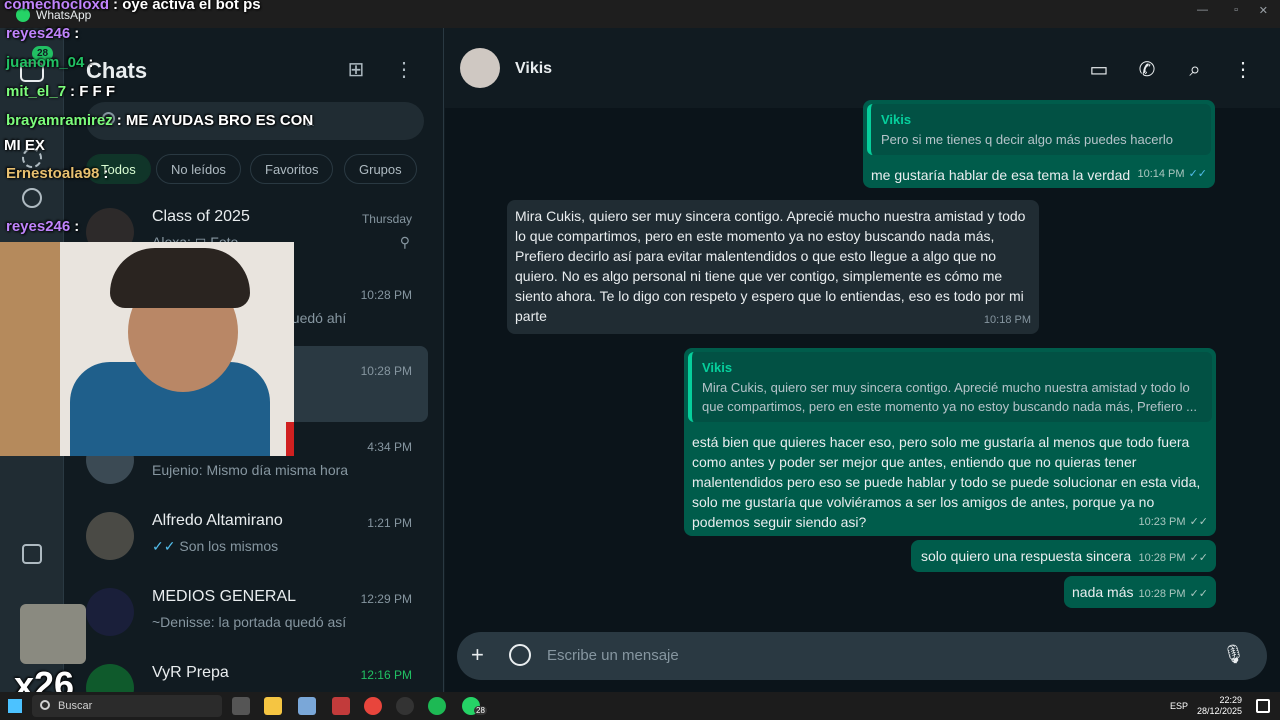 The width and height of the screenshot is (1280, 720). What do you see at coordinates (57, 6) in the screenshot?
I see `overlay-username: comechocloxd` at bounding box center [57, 6].